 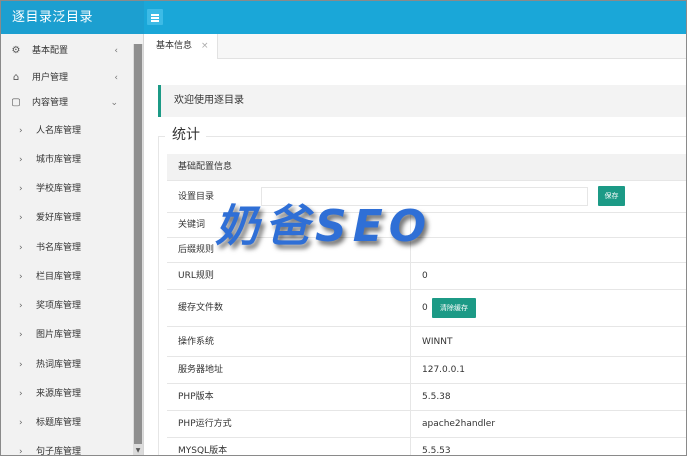 What do you see at coordinates (67, 248) in the screenshot?
I see `sidebar-subitem: › 书名库管理` at bounding box center [67, 248].